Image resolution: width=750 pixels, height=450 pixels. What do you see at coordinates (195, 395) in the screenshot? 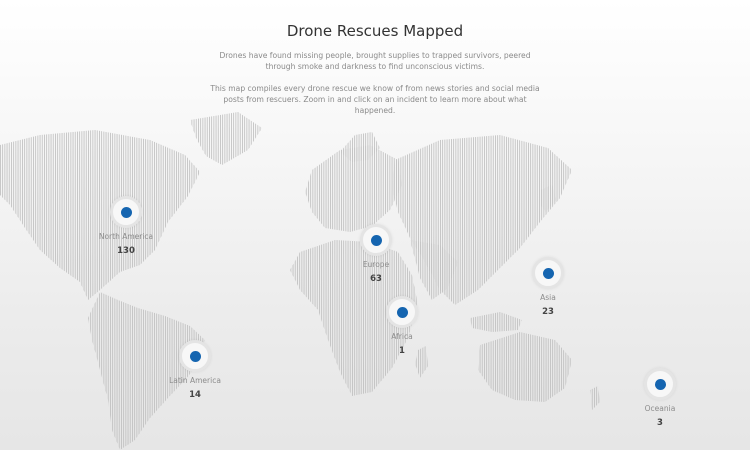
I see `rescue-count: 14` at bounding box center [195, 395].